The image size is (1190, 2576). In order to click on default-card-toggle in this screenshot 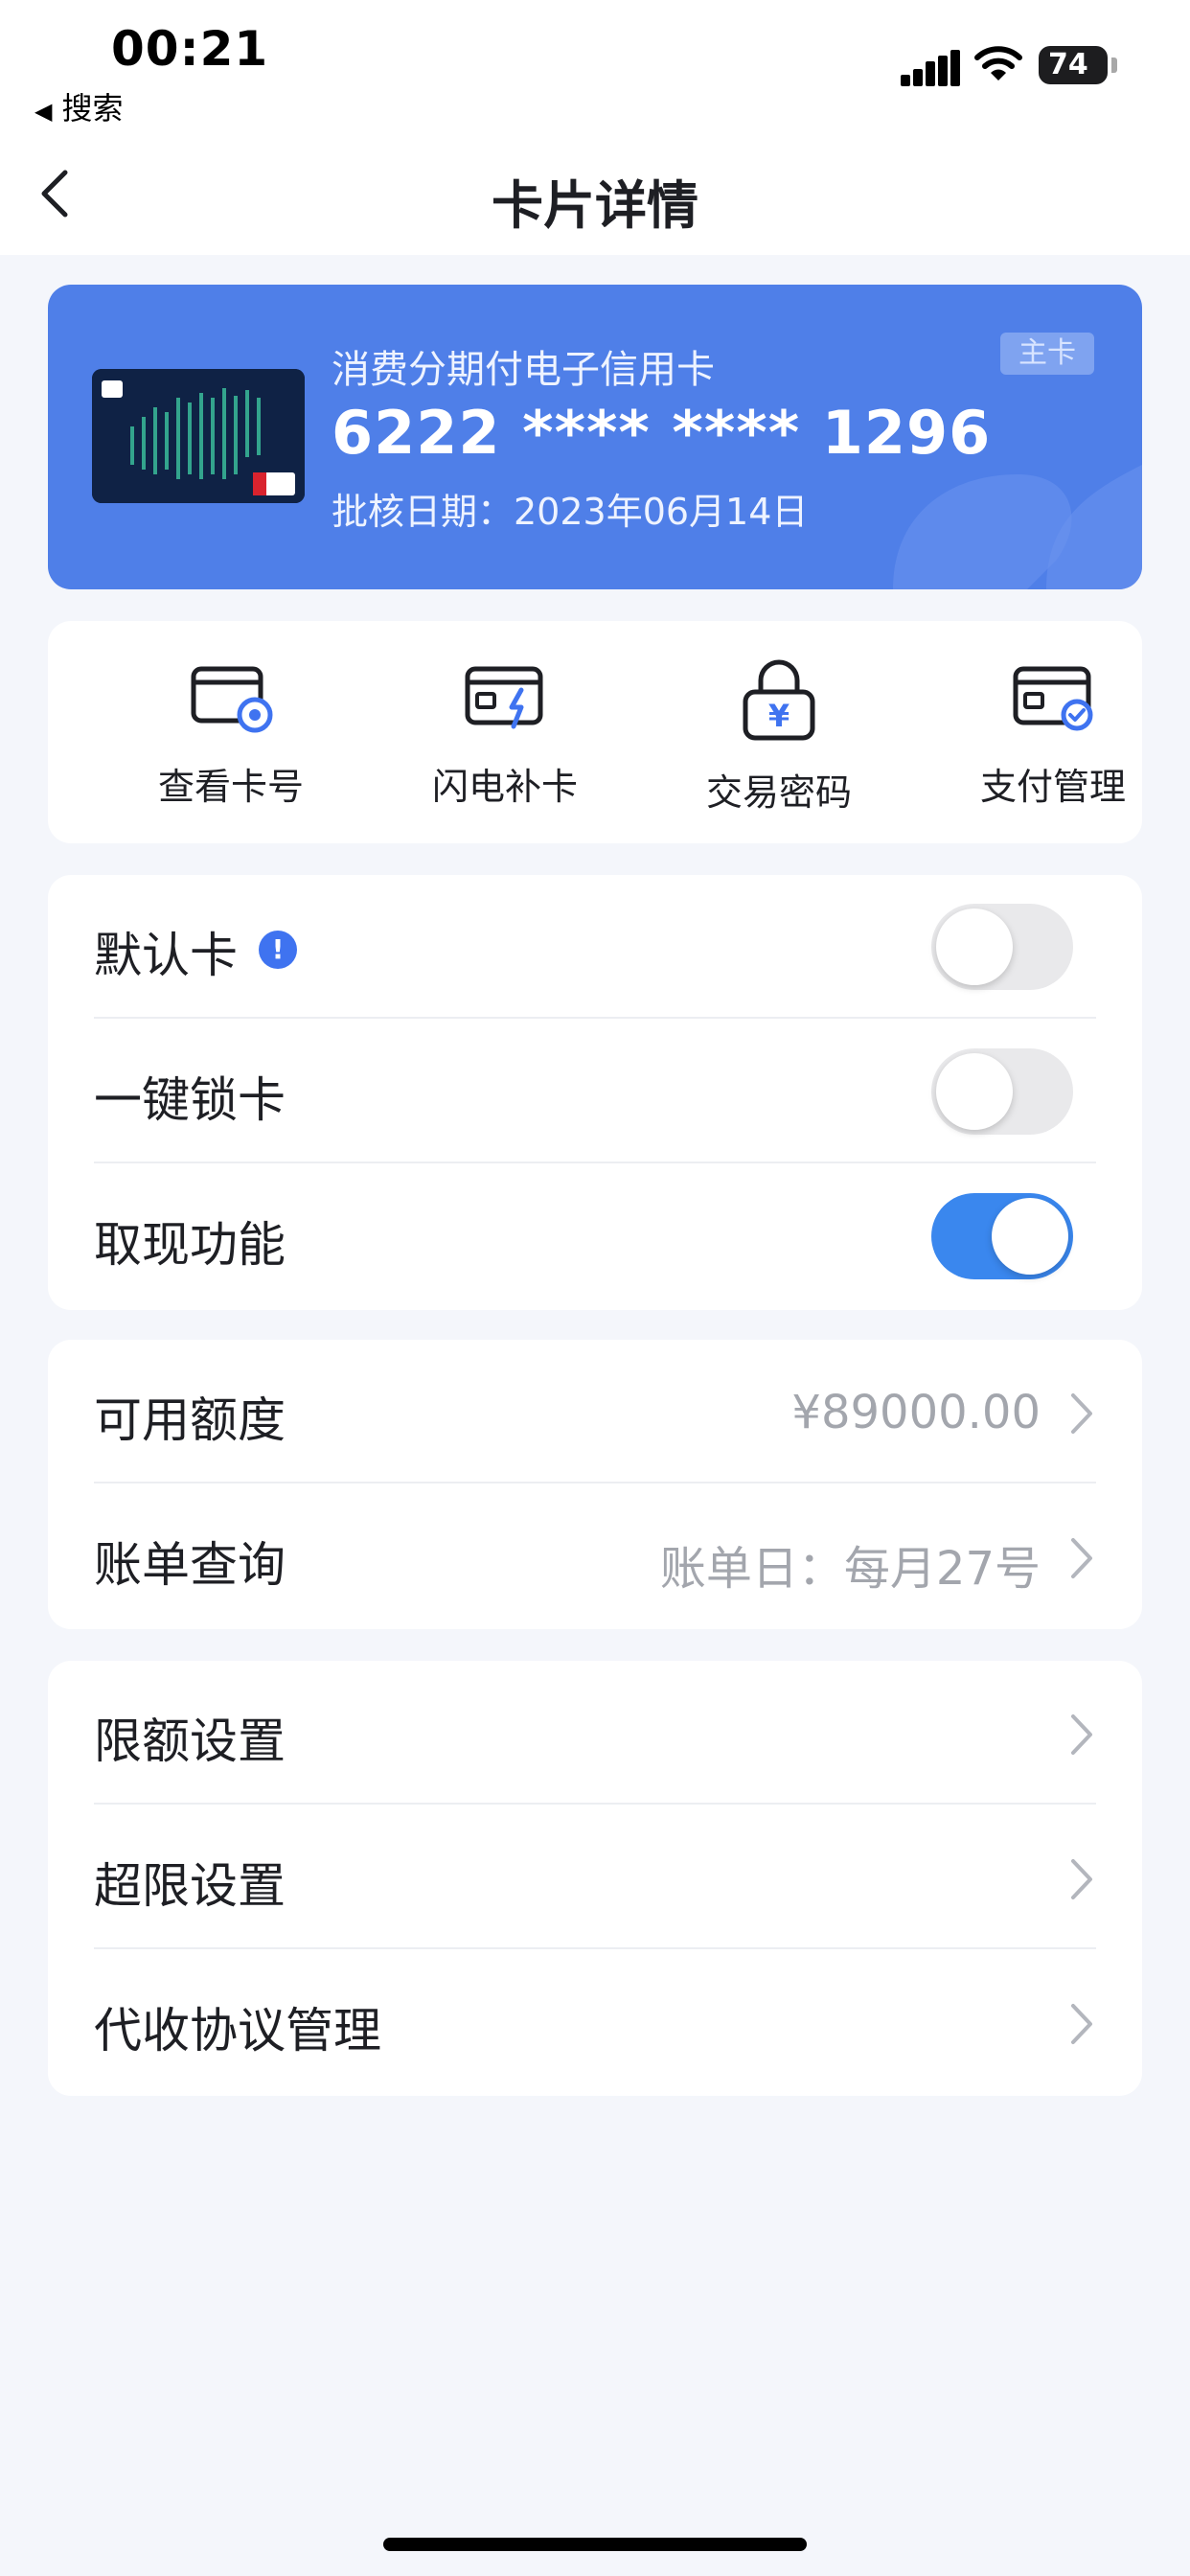, I will do `click(1002, 947)`.